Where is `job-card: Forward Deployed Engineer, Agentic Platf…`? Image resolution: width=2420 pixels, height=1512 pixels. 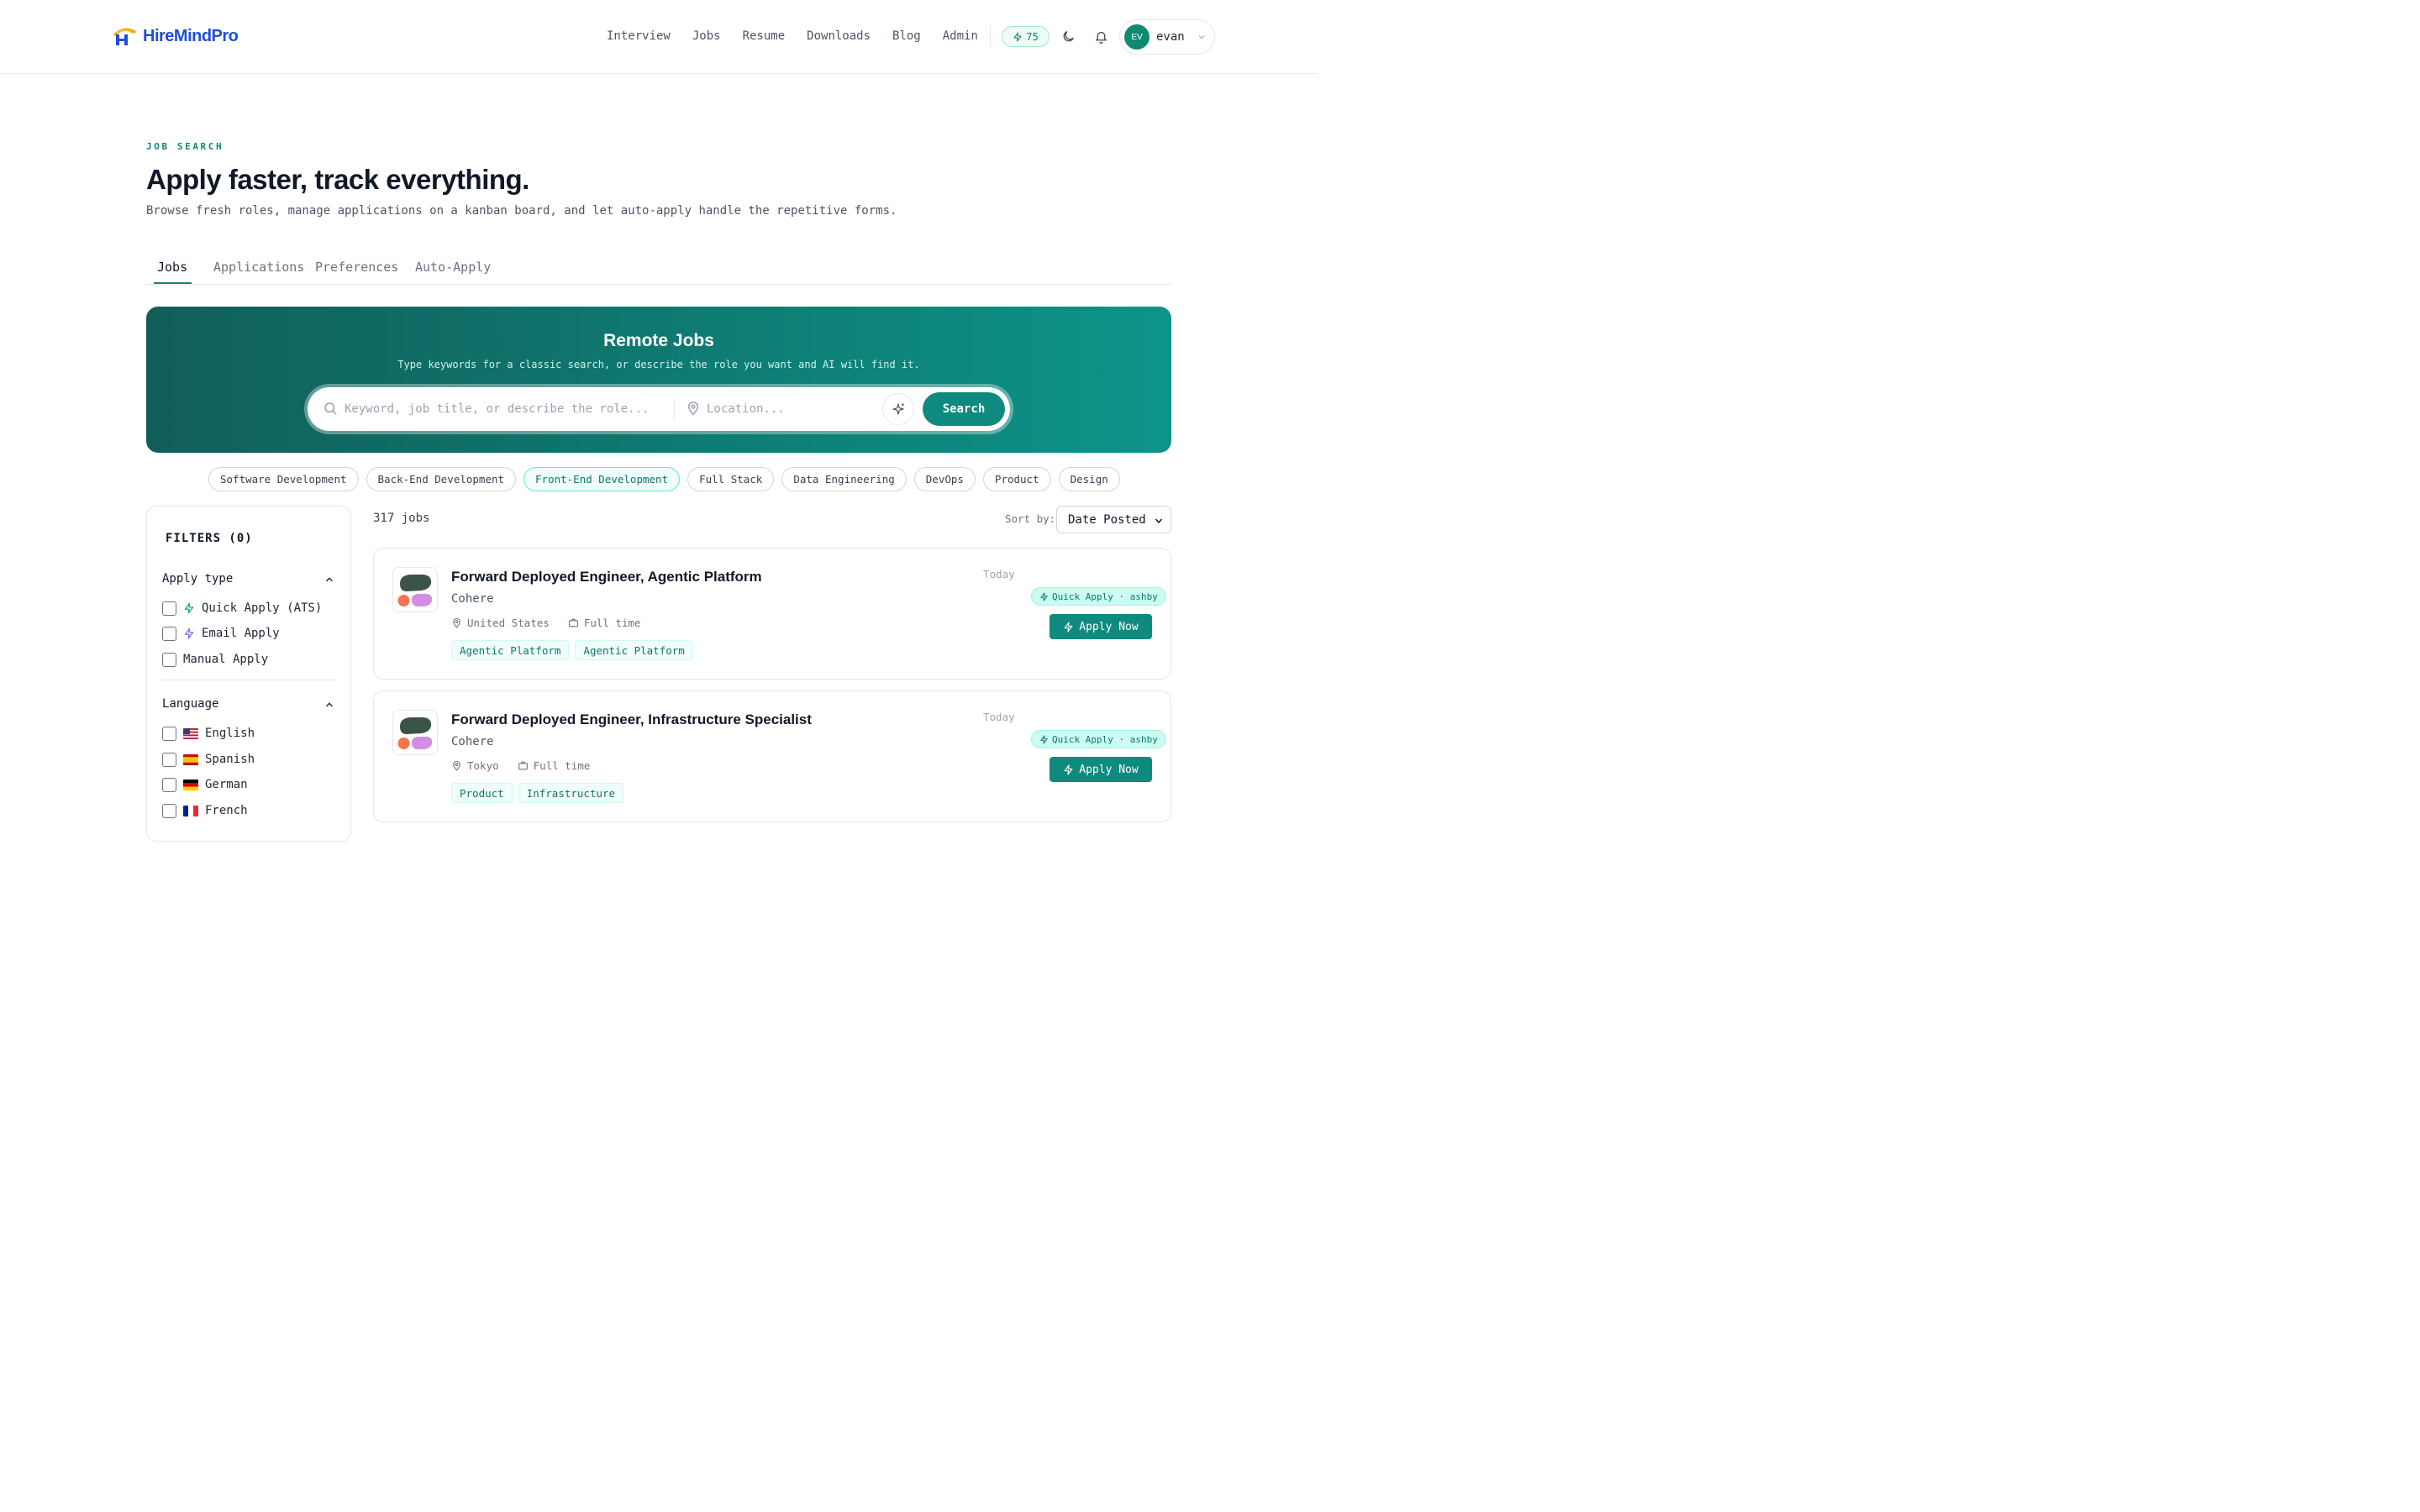
job-card: Forward Deployed Engineer, Agentic Platf… is located at coordinates (772, 614).